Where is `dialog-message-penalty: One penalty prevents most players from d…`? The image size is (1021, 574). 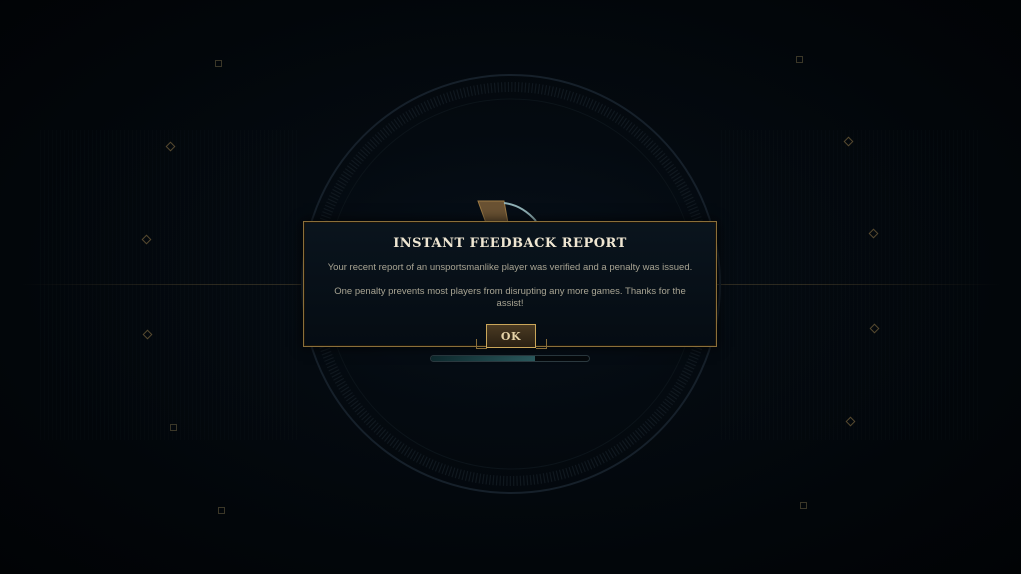 dialog-message-penalty: One penalty prevents most players from d… is located at coordinates (510, 297).